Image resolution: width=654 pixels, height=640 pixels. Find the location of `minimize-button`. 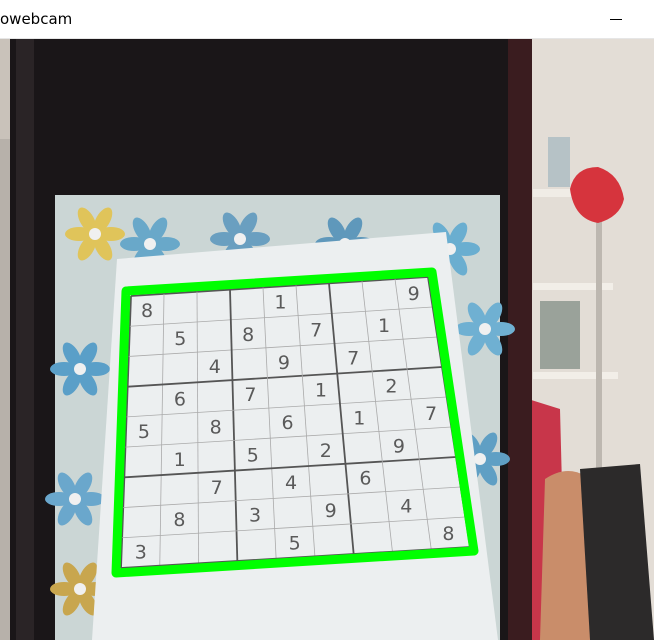

minimize-button is located at coordinates (616, 19).